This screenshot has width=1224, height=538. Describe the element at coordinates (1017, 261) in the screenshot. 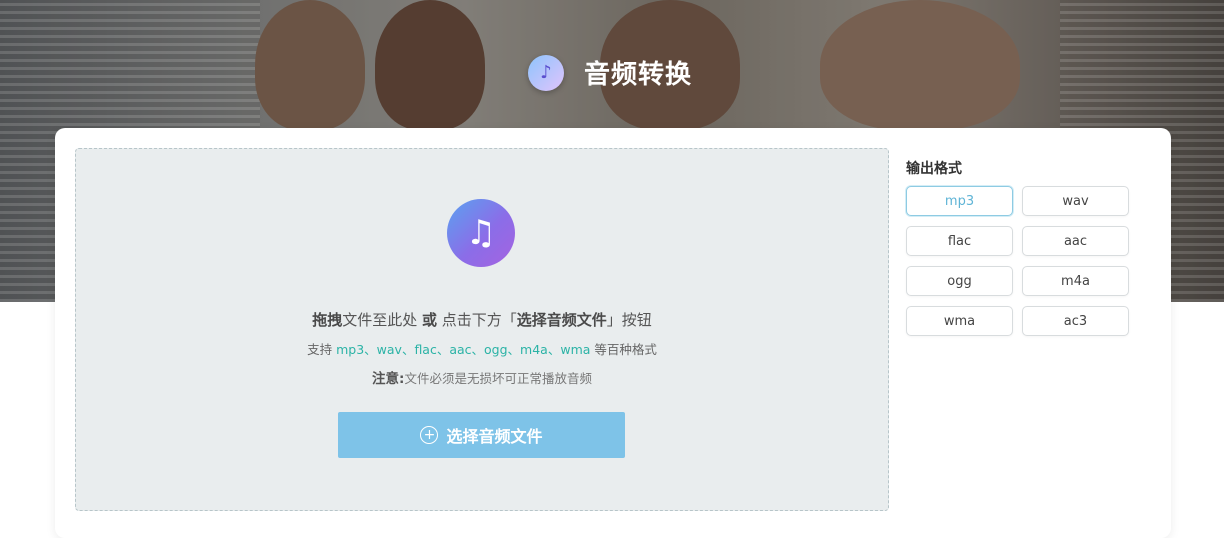

I see `output-format-options: mp3 wav flac aac ogg m4a wma ac3` at that location.